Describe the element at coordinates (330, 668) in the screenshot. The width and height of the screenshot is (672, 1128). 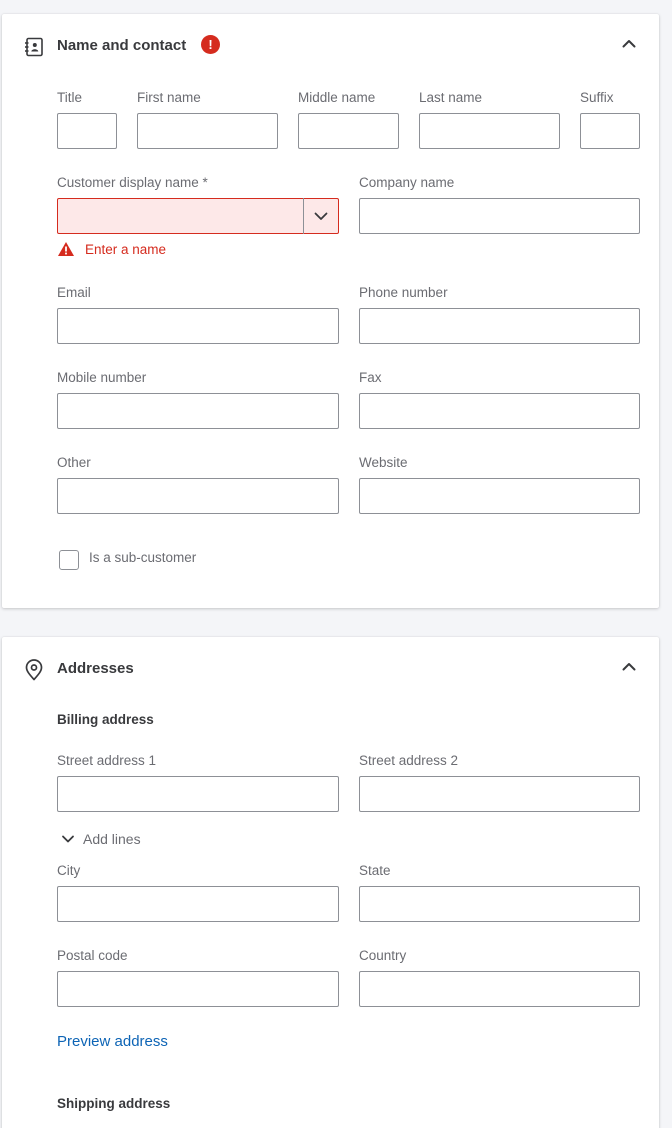
I see `addresses-header: Addresses` at that location.